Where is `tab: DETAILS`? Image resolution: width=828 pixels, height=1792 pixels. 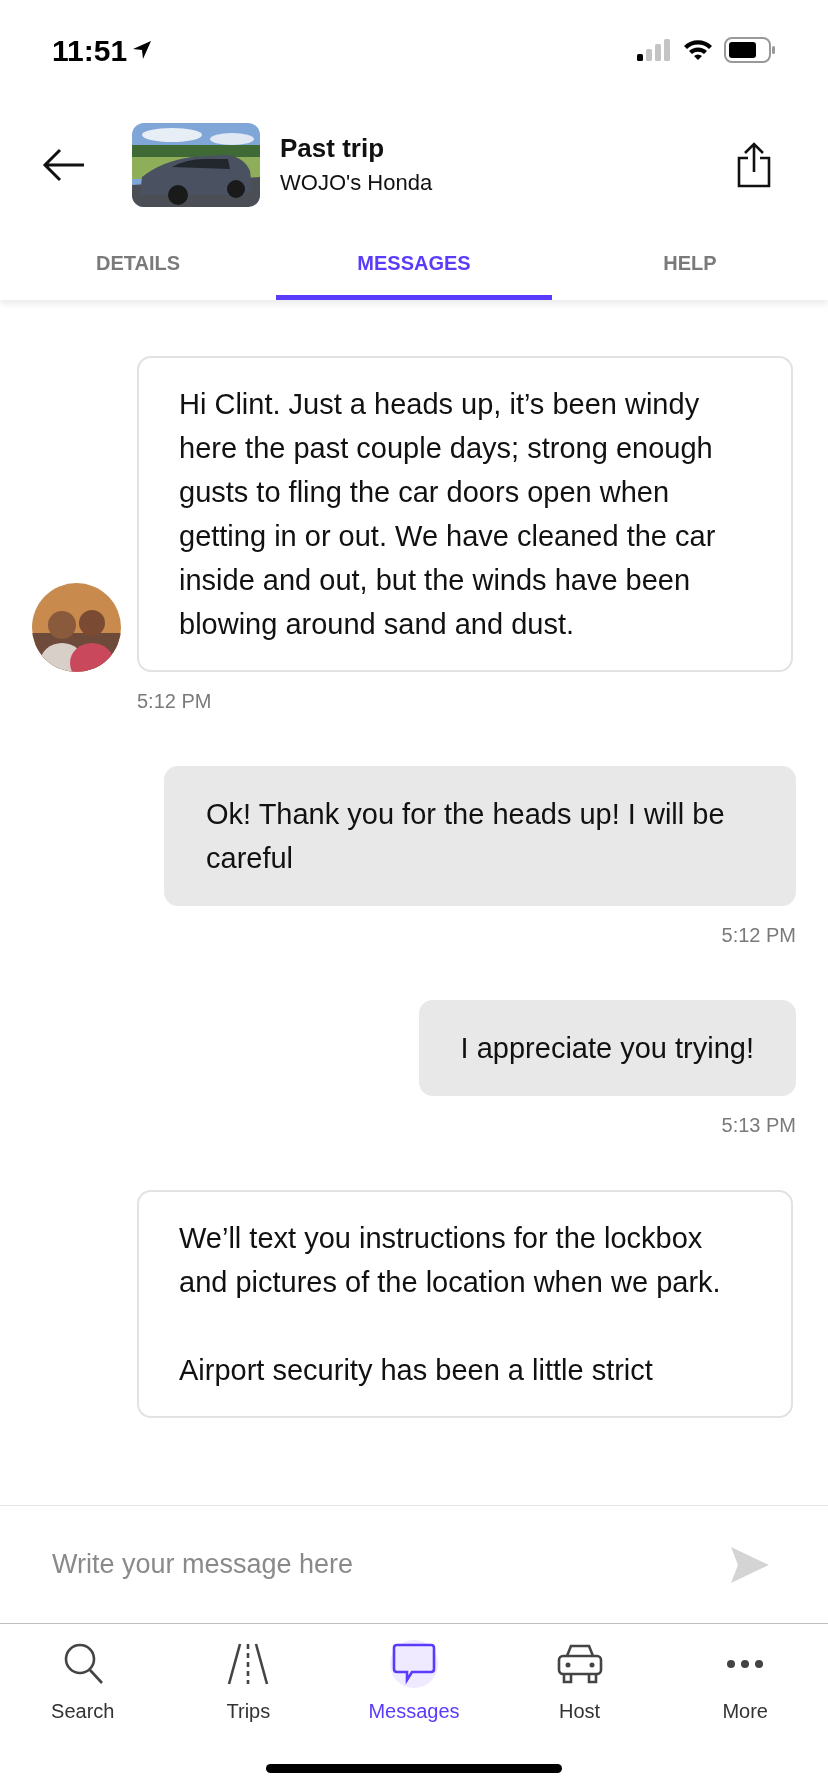 tab: DETAILS is located at coordinates (138, 265).